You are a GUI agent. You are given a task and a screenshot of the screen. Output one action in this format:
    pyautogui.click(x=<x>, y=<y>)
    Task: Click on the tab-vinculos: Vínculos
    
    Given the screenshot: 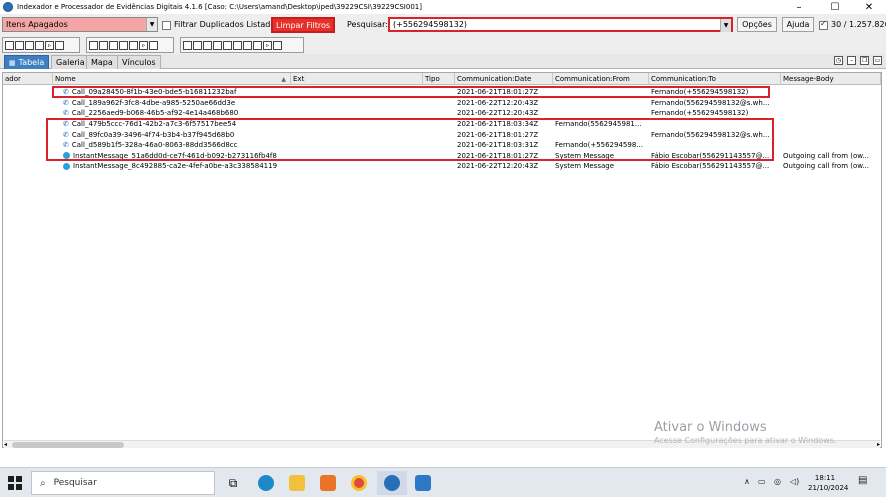 What is the action you would take?
    pyautogui.click(x=139, y=62)
    